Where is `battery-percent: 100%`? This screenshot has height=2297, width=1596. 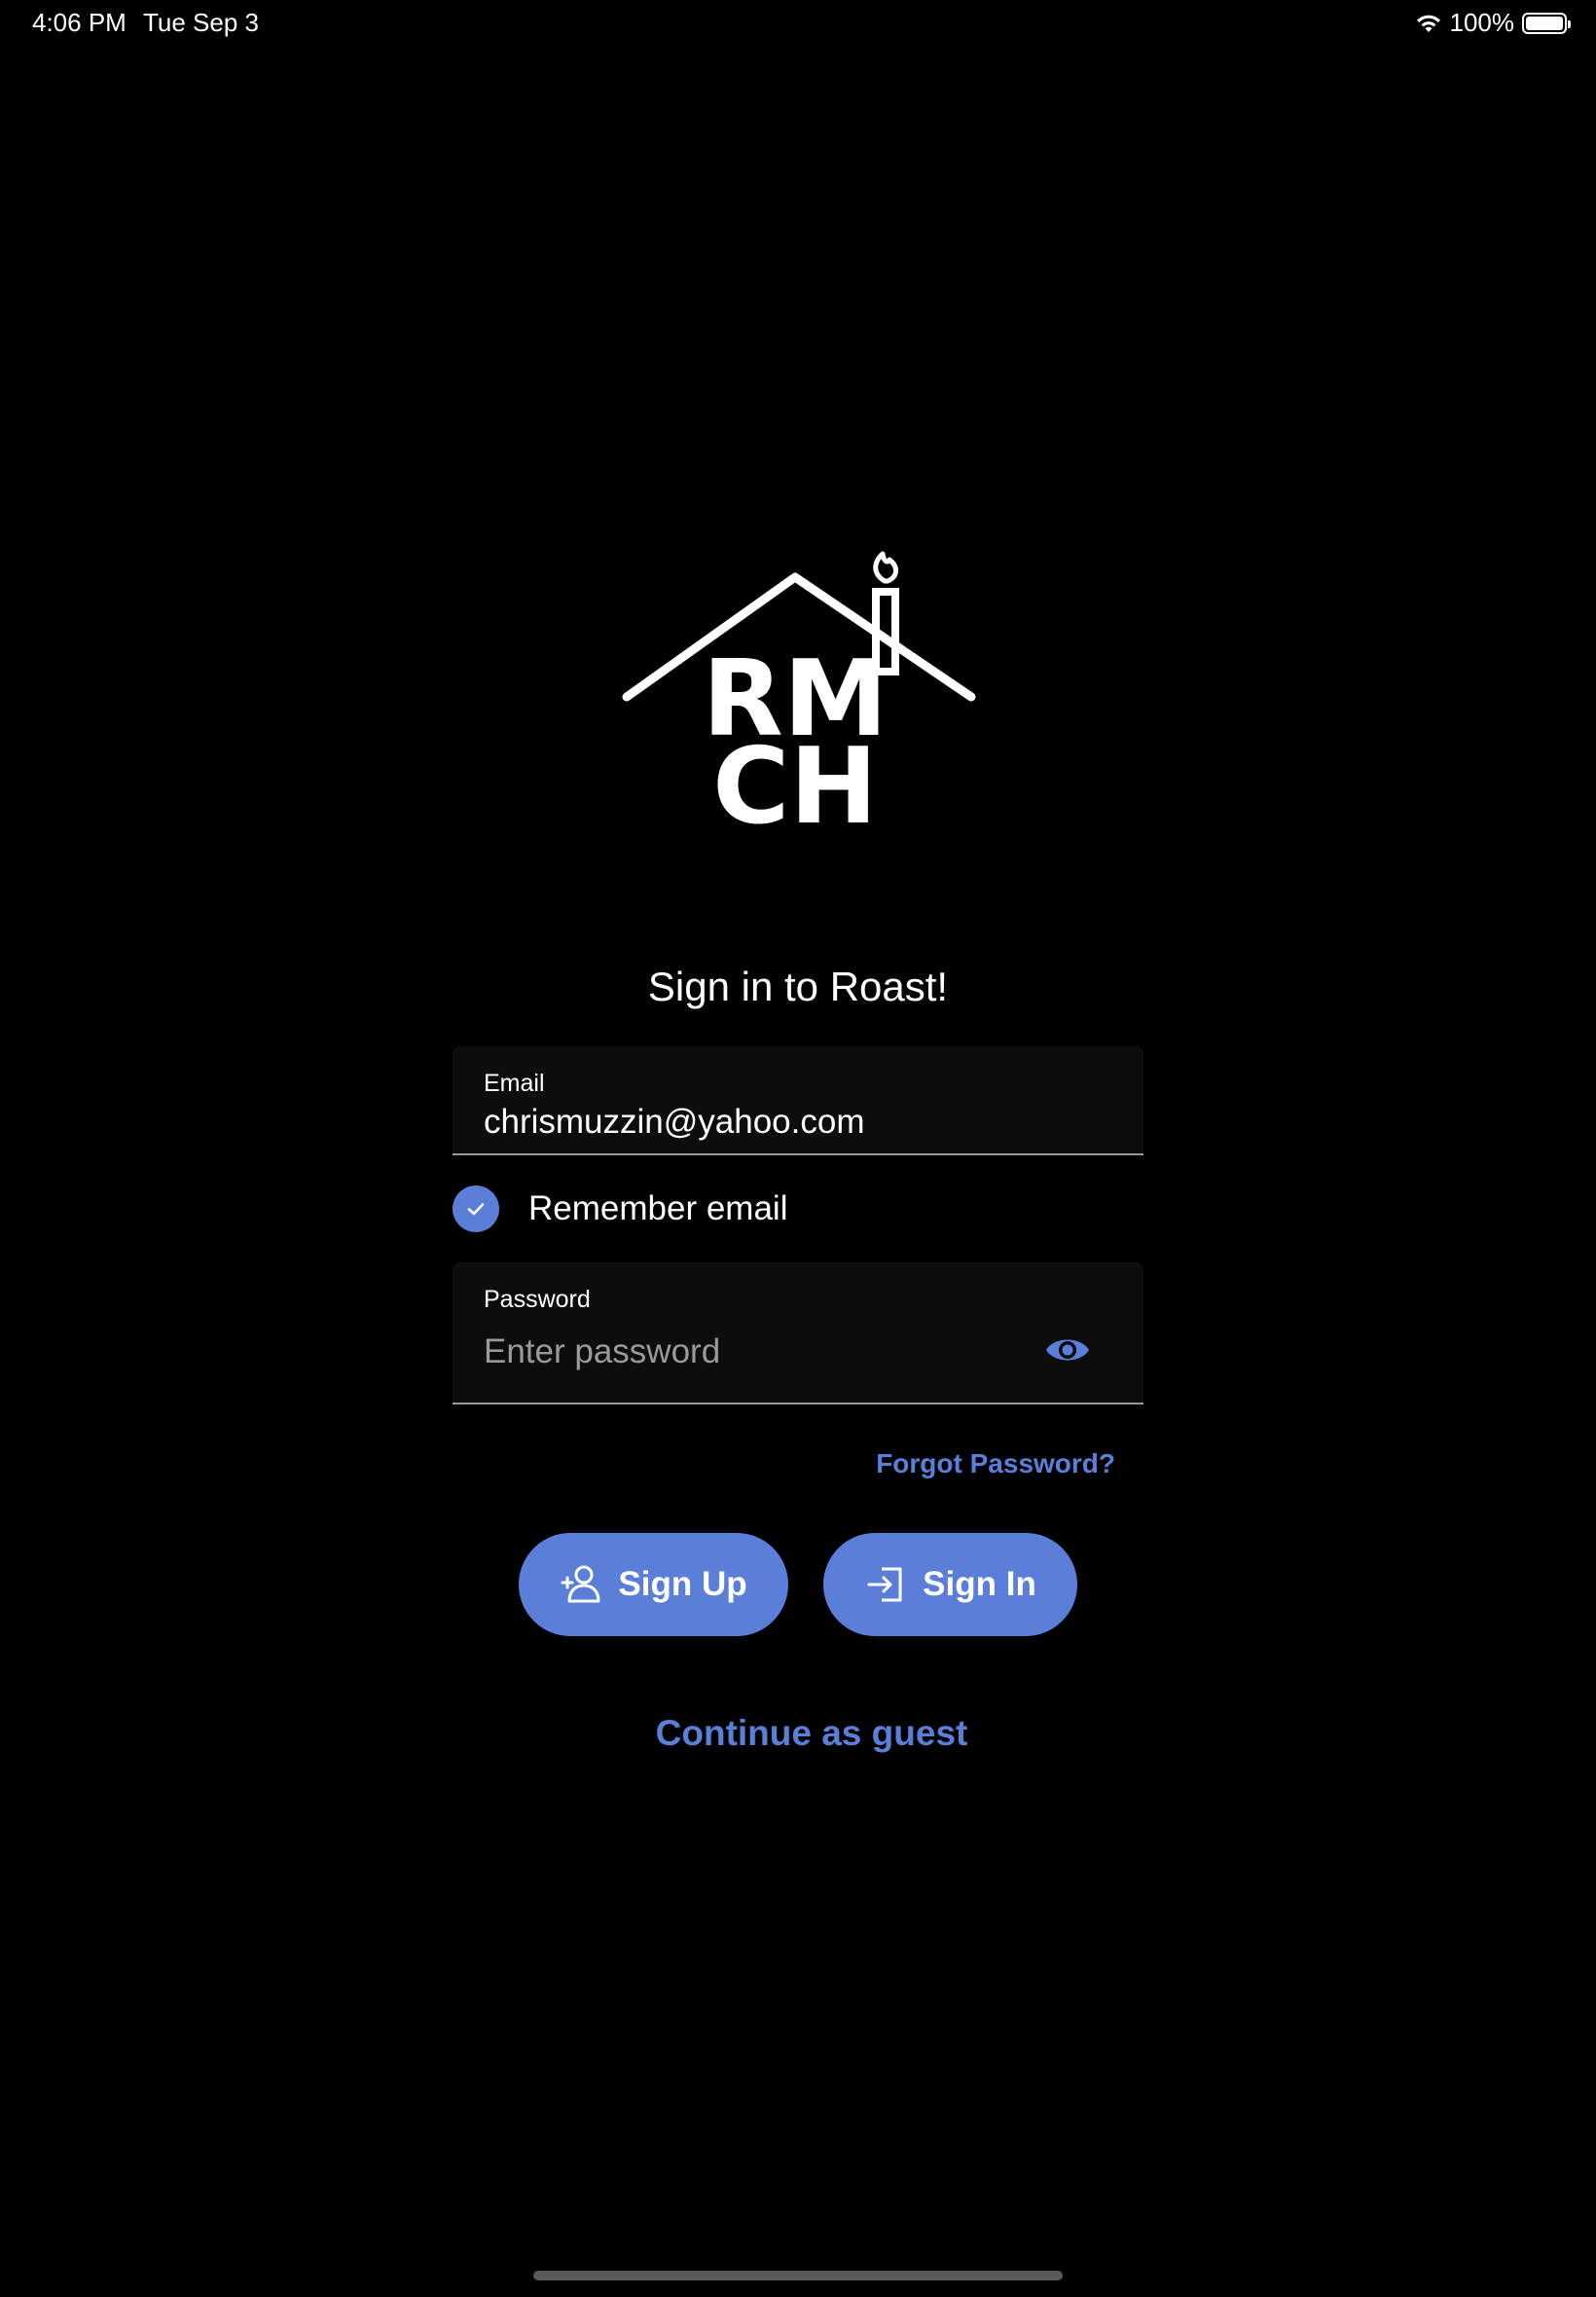
battery-percent: 100% is located at coordinates (1482, 22).